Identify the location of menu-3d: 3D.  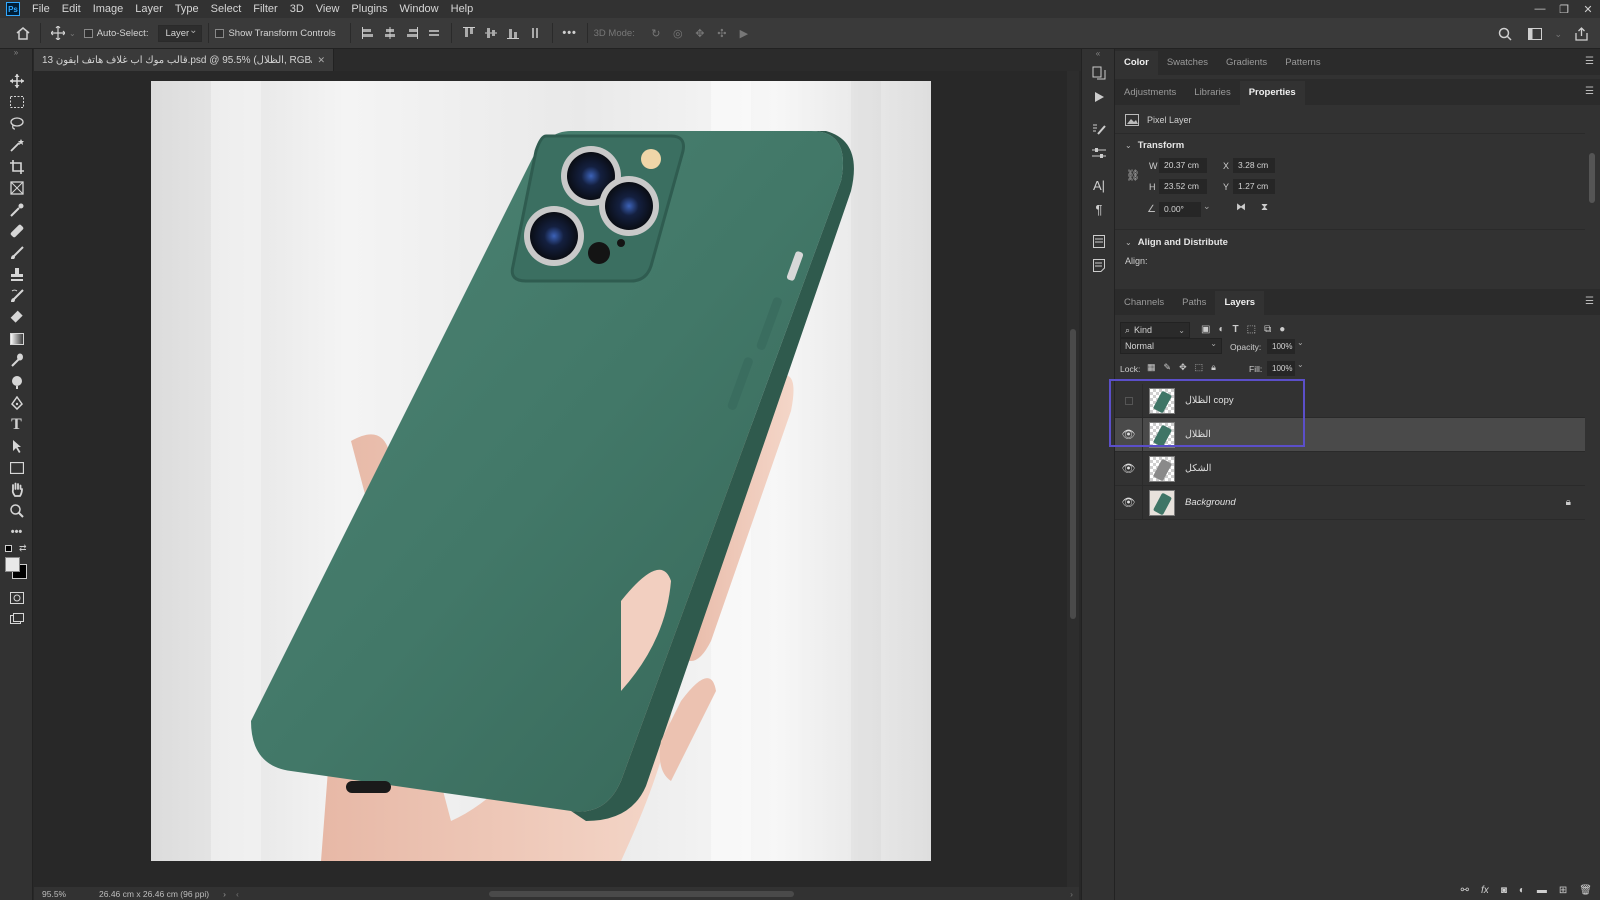
(297, 9).